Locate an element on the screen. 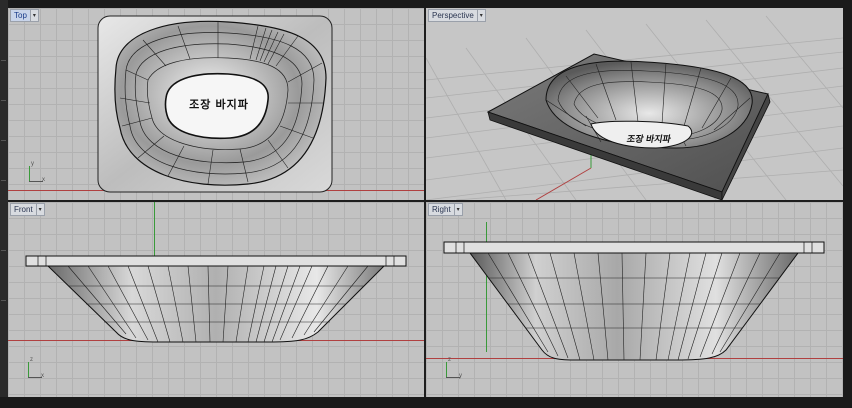 The height and width of the screenshot is (408, 852). top-axis-y-icon is located at coordinates (29, 174).